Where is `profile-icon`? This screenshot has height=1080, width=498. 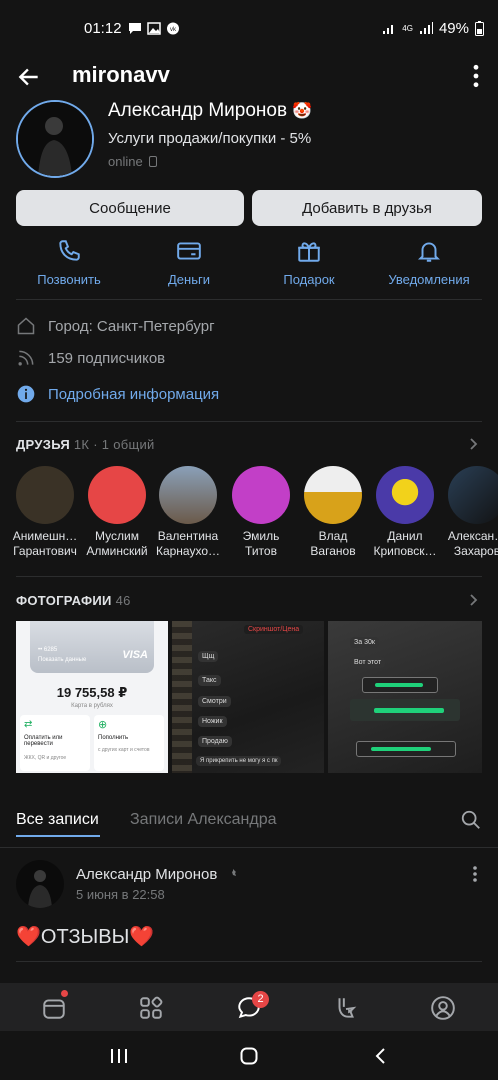 profile-icon is located at coordinates (443, 1008).